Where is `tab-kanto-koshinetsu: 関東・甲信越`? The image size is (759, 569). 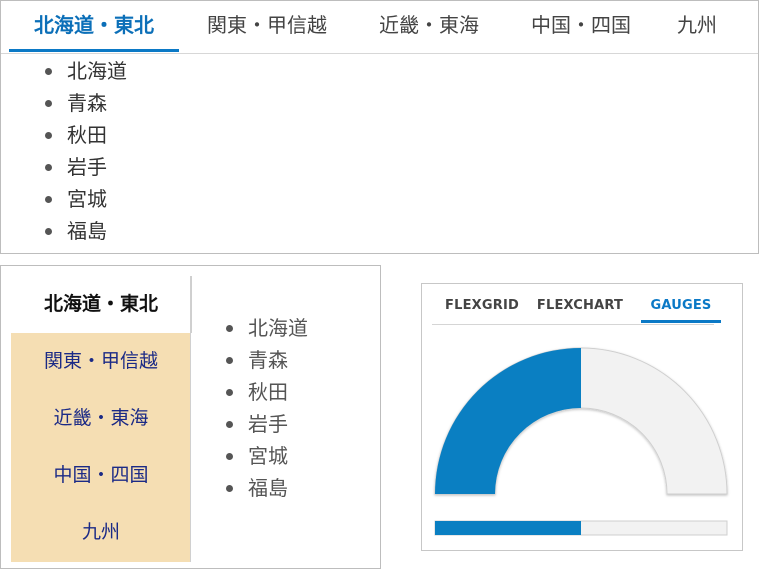 tab-kanto-koshinetsu: 関東・甲信越 is located at coordinates (267, 26).